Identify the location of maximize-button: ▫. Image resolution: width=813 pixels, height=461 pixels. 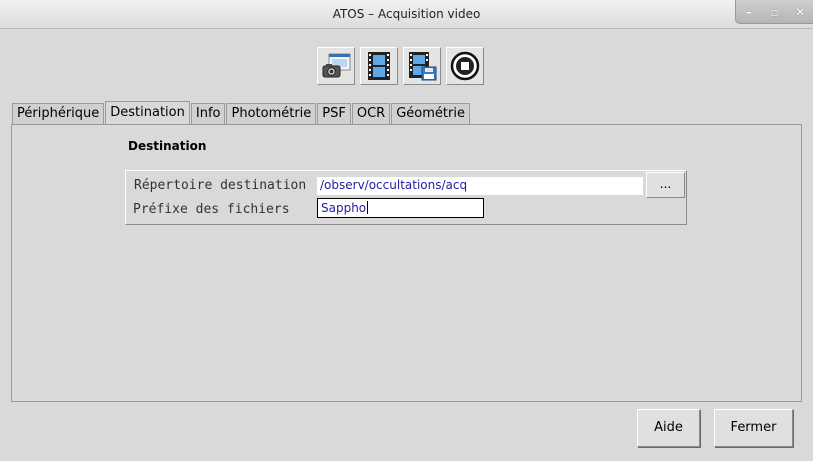
(775, 11).